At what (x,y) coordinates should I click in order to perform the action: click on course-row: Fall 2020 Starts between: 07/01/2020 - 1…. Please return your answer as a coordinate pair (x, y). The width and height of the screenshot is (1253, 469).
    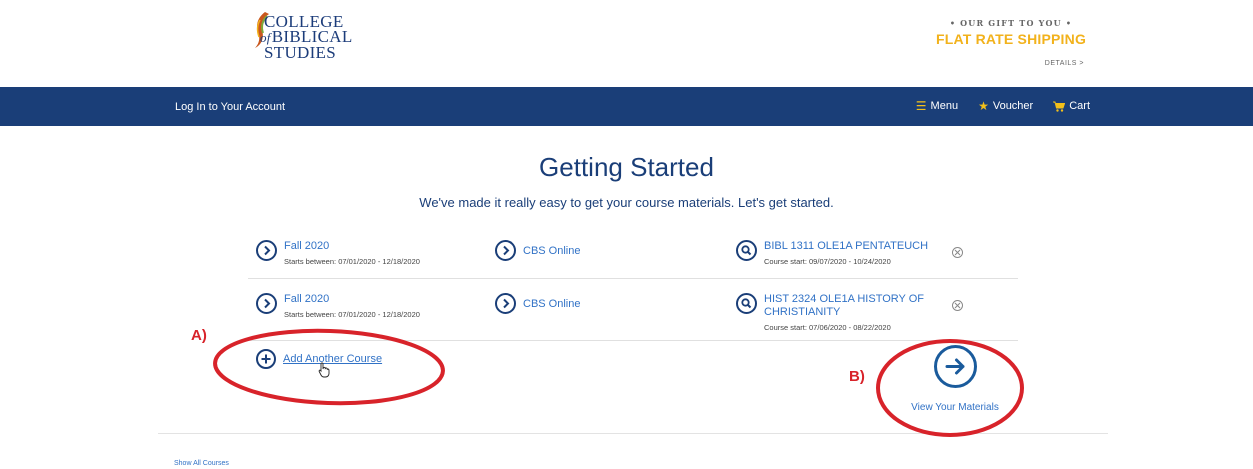
    Looking at the image, I should click on (633, 312).